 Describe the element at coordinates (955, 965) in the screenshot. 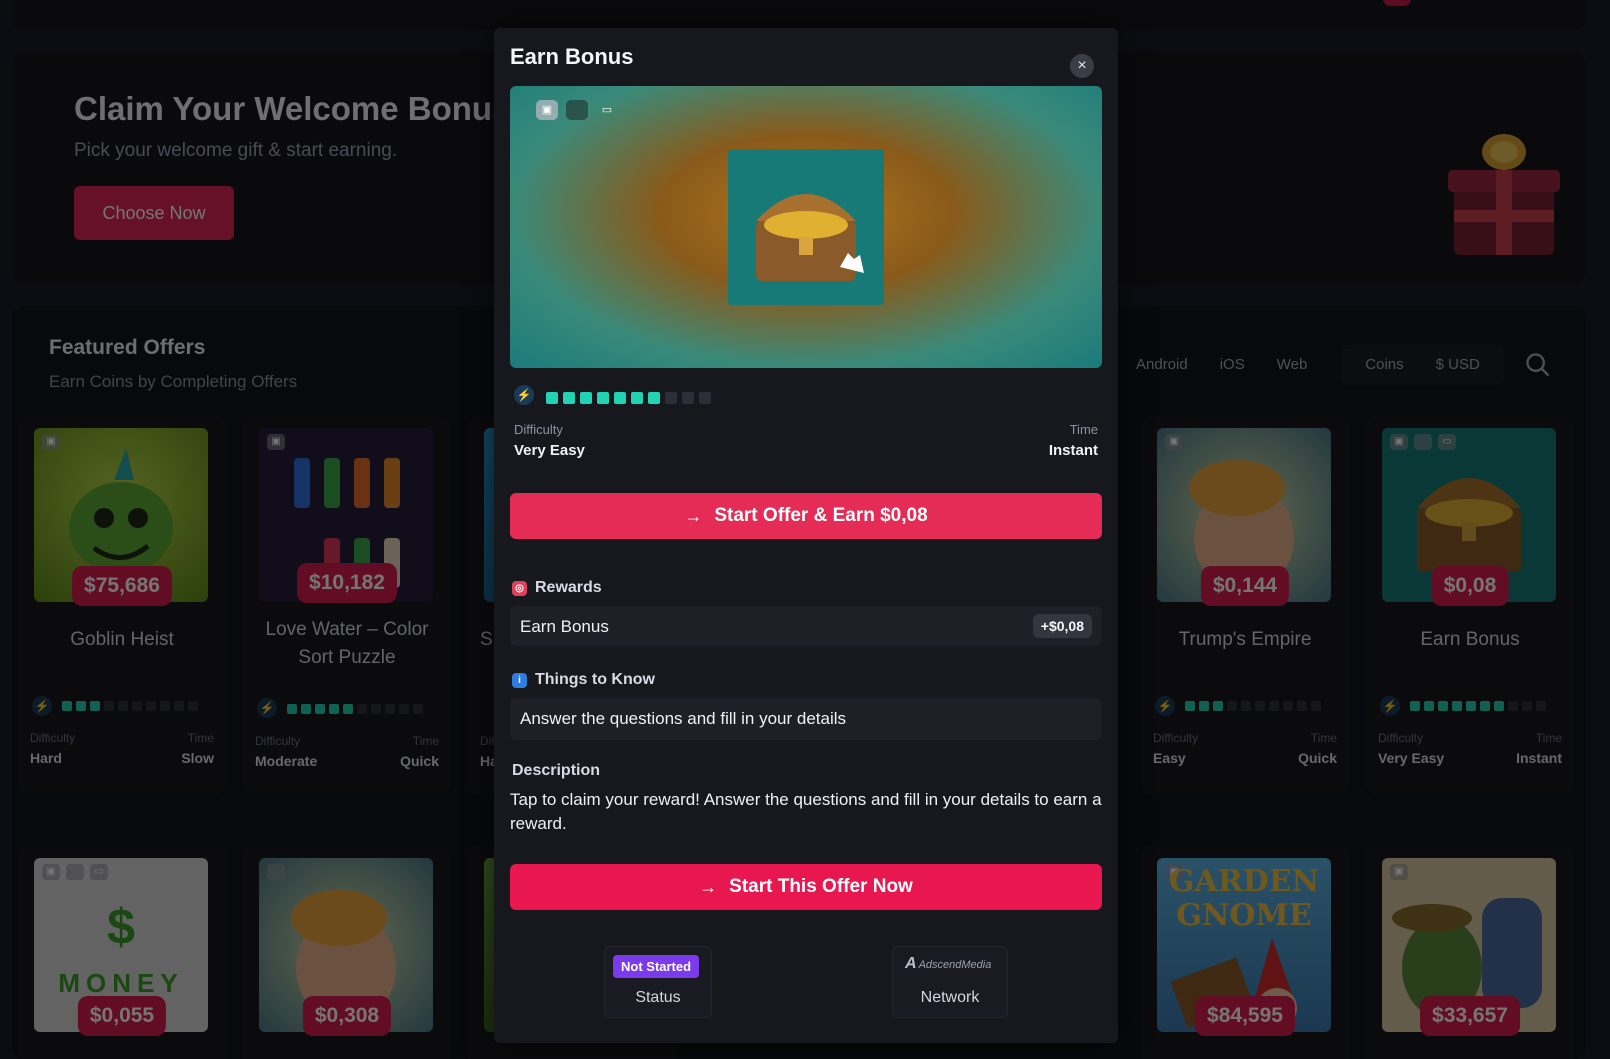

I see `network-logo-text: AdscendMedia` at that location.